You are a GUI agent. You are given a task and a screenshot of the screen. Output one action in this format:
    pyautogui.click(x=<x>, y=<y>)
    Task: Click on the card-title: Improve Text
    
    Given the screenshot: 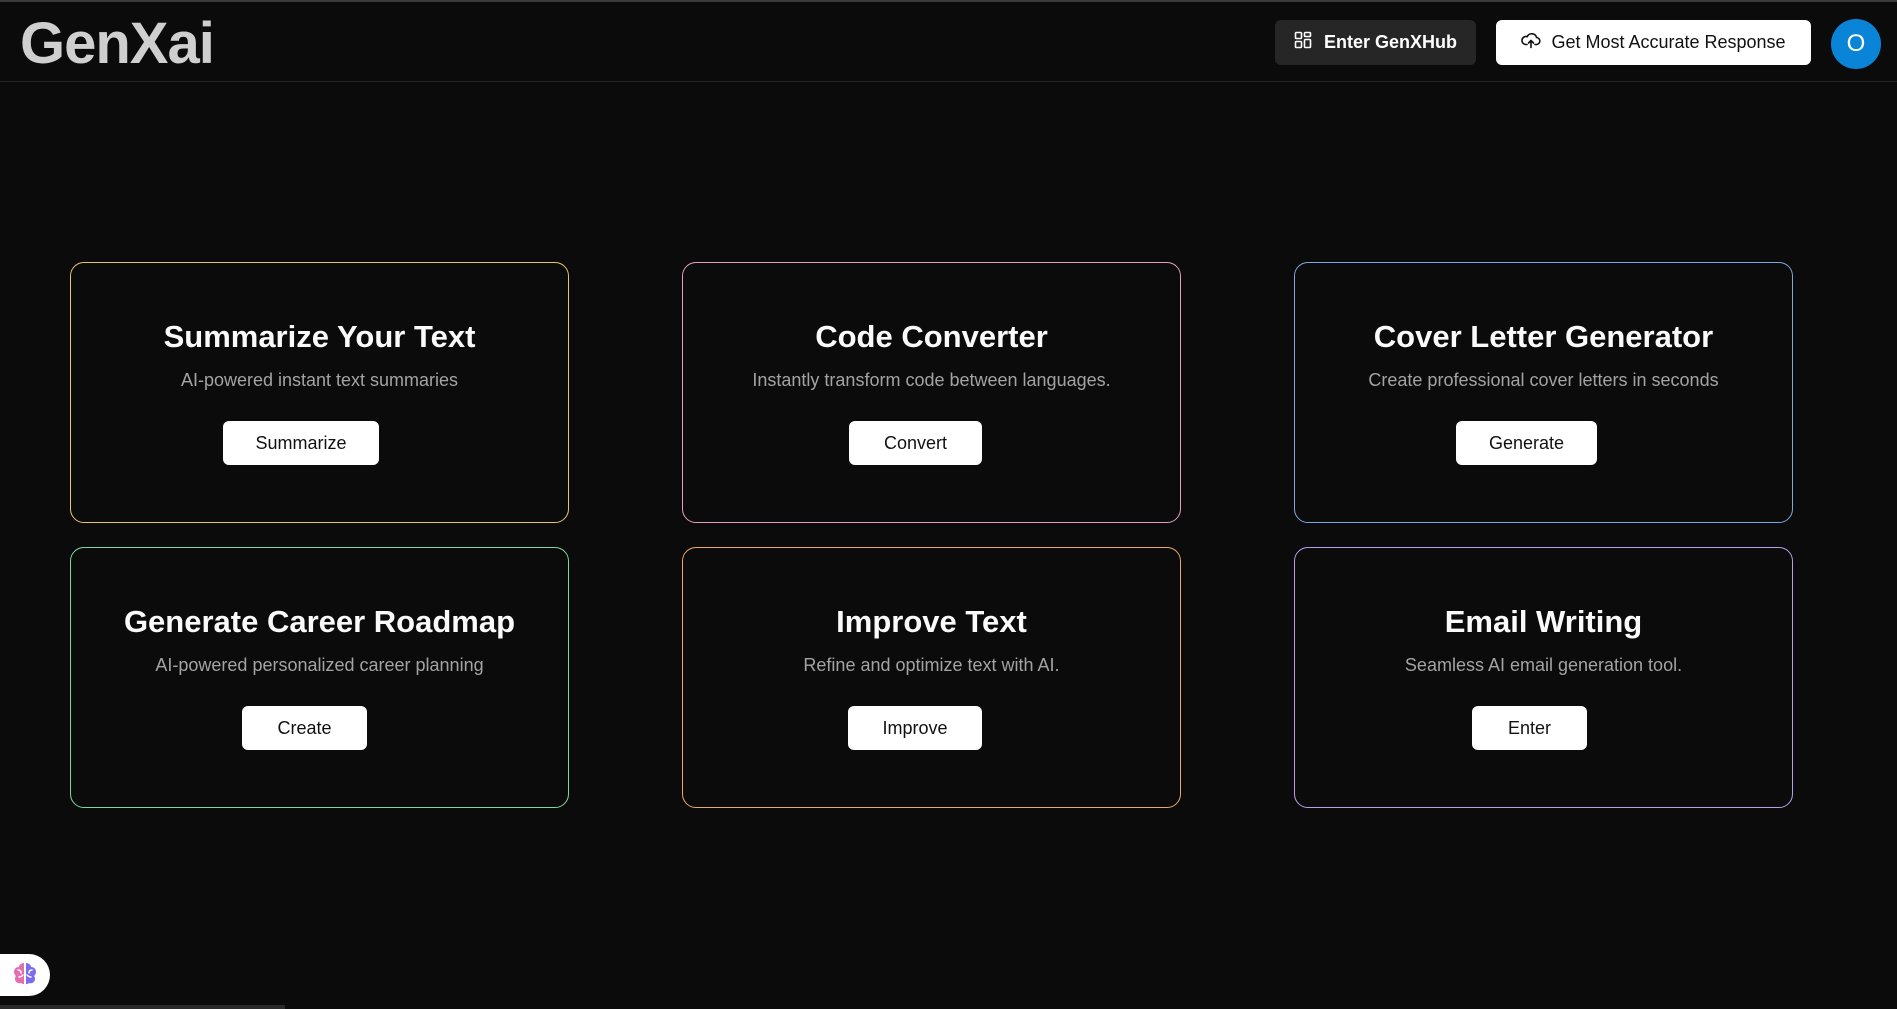 What is the action you would take?
    pyautogui.click(x=931, y=621)
    